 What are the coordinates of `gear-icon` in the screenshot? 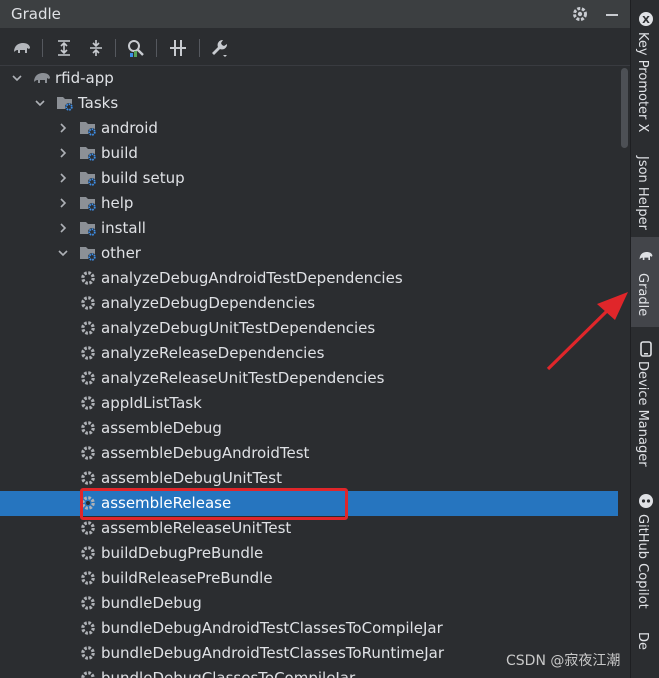 It's located at (580, 14).